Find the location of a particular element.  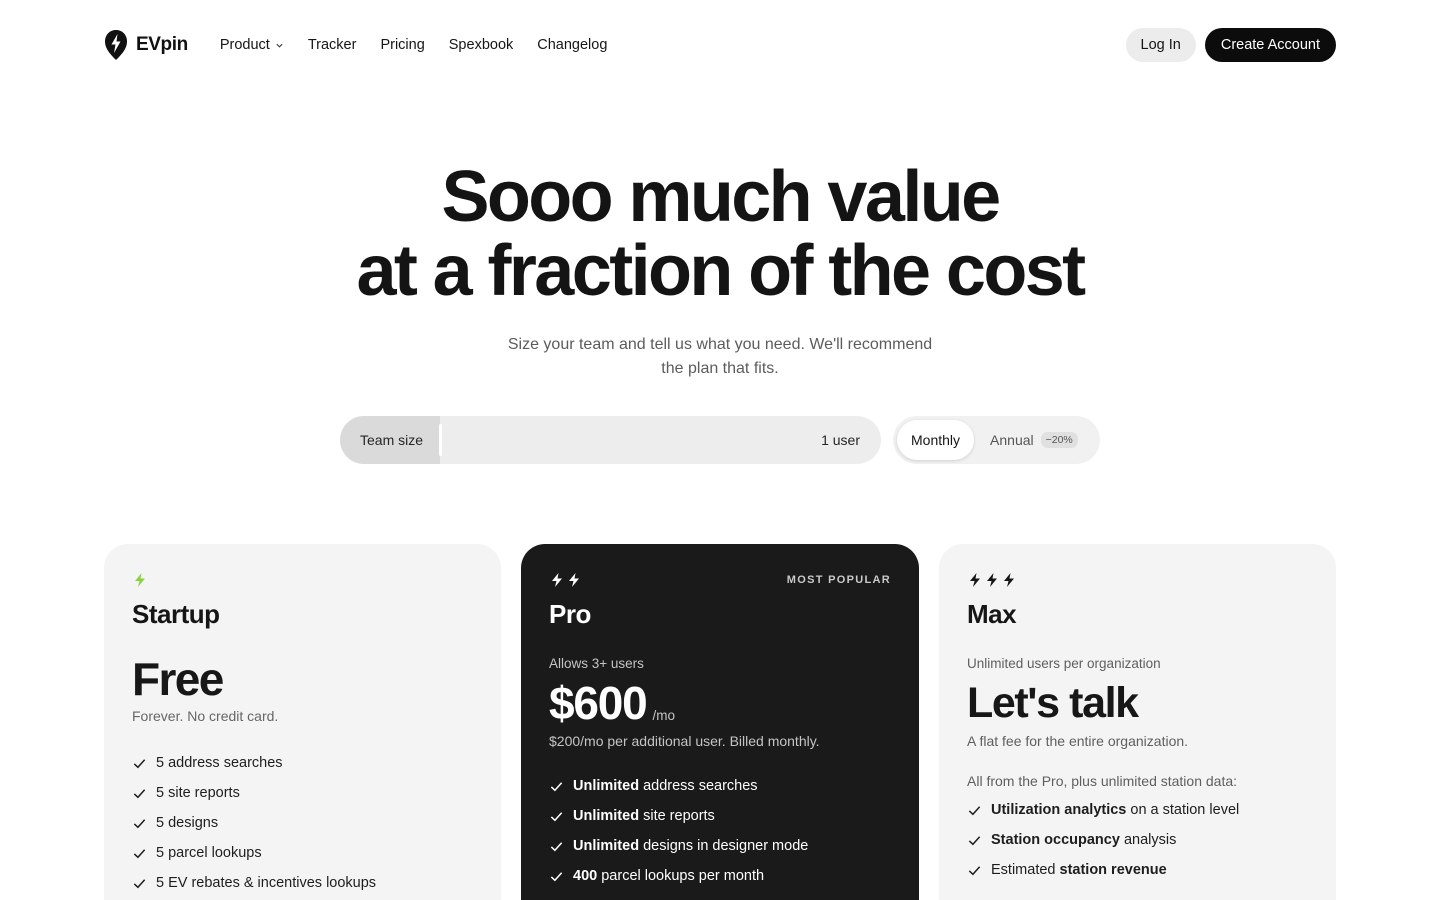

plan-price-note-startup: Forever. No credit card. is located at coordinates (205, 716).